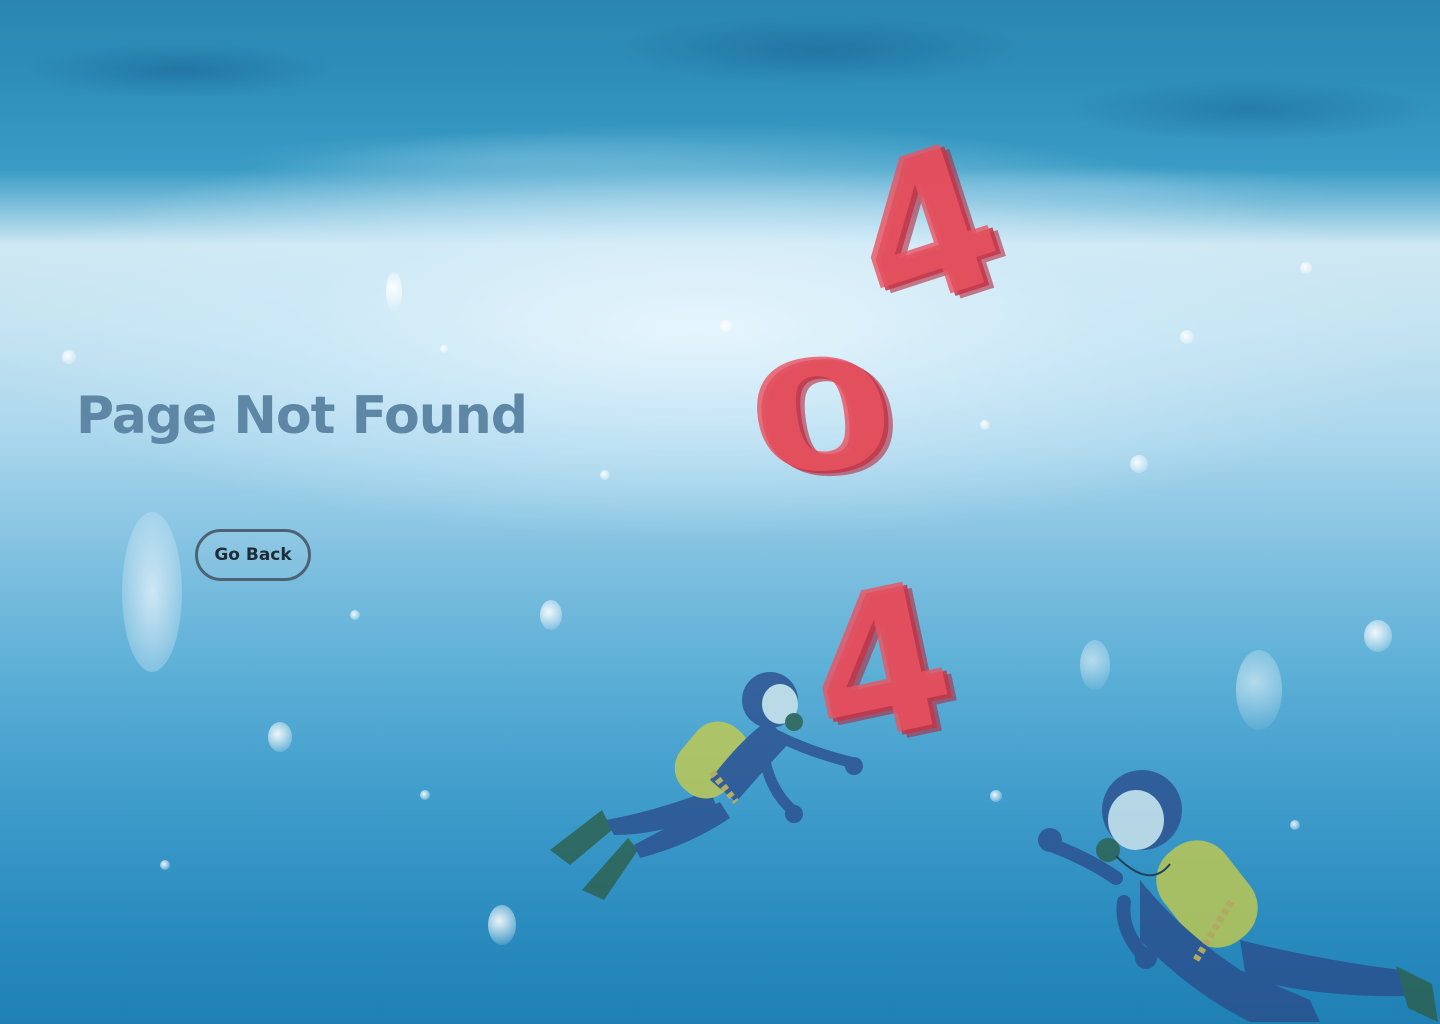  Describe the element at coordinates (821, 416) in the screenshot. I see `error-digit-middle: 0` at that location.